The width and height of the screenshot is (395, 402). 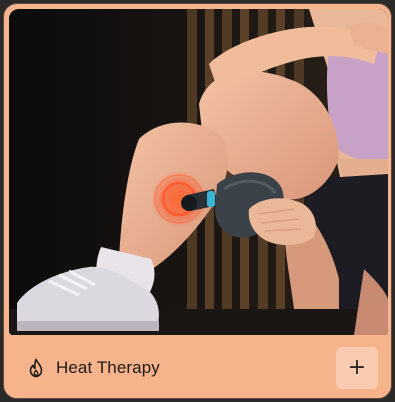 I want to click on add-button: +, so click(x=357, y=367).